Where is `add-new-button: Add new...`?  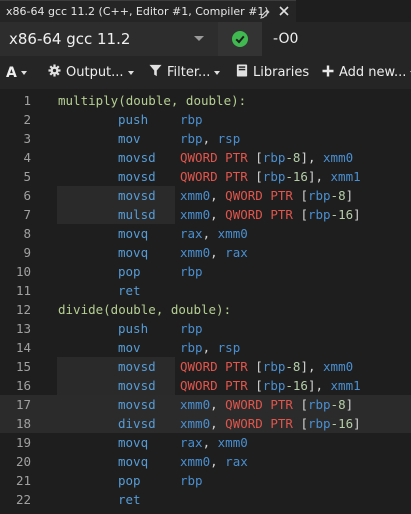
add-new-button: Add new... is located at coordinates (366, 72).